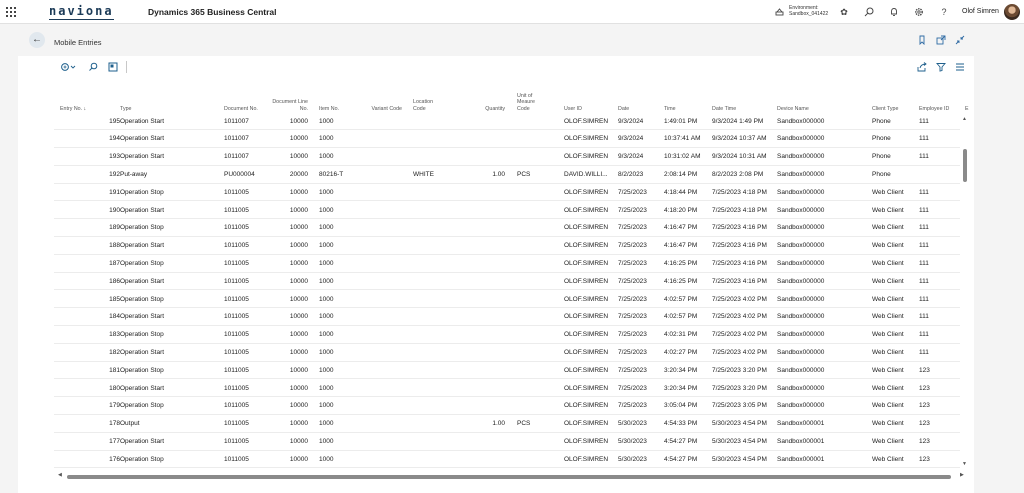 The width and height of the screenshot is (1024, 493). I want to click on cell-date: 5/30/2023, so click(632, 441).